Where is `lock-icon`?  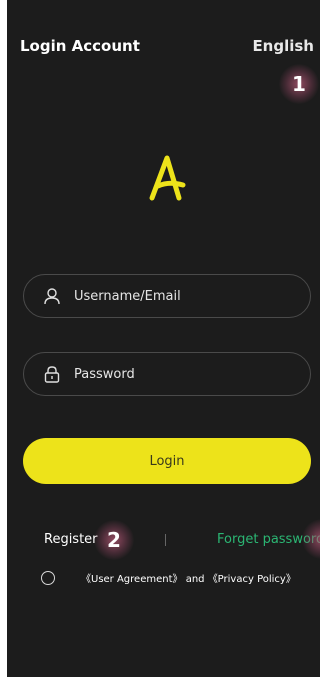
lock-icon is located at coordinates (52, 374).